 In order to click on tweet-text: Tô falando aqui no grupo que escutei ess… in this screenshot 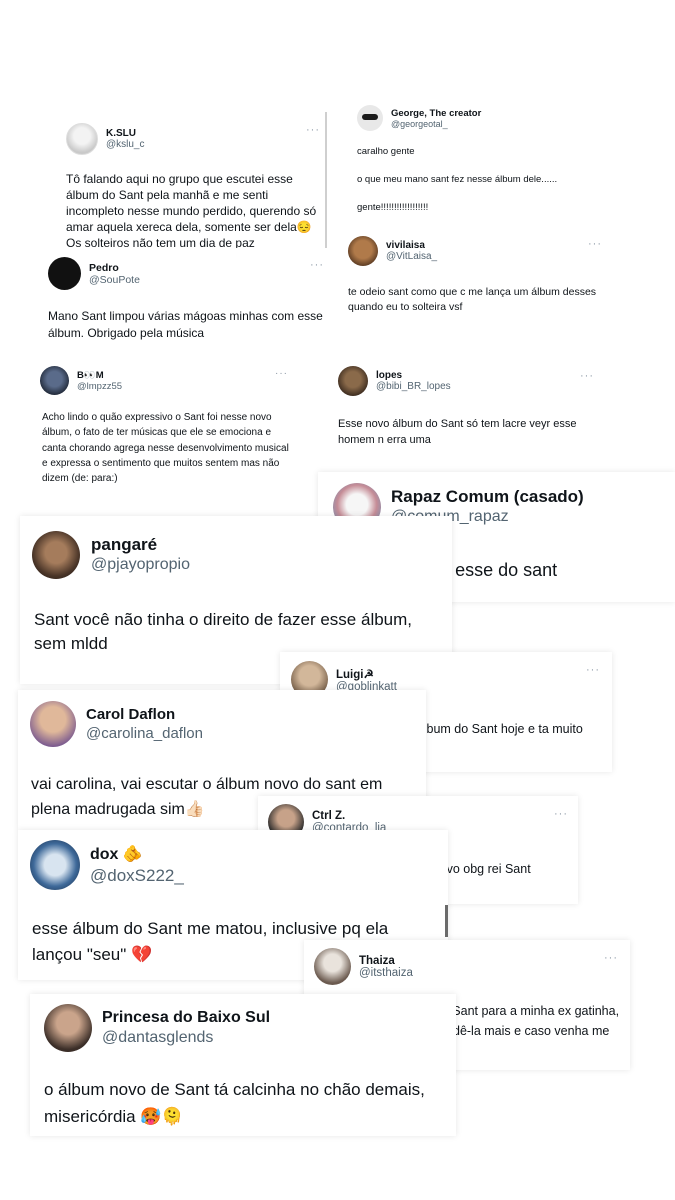, I will do `click(191, 211)`.